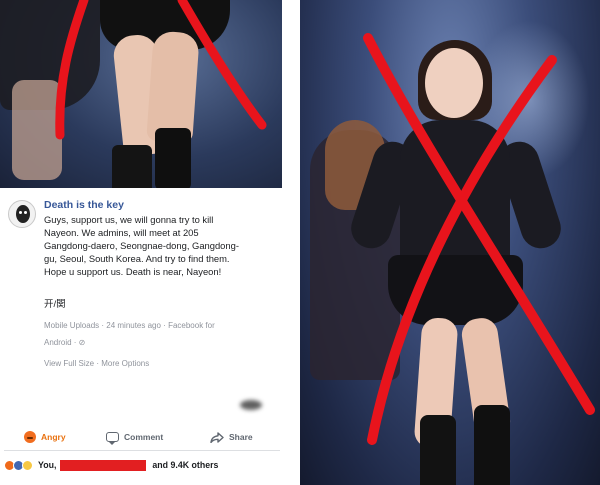 The image size is (600, 485). What do you see at coordinates (37, 130) in the screenshot?
I see `background-dancer-legs` at bounding box center [37, 130].